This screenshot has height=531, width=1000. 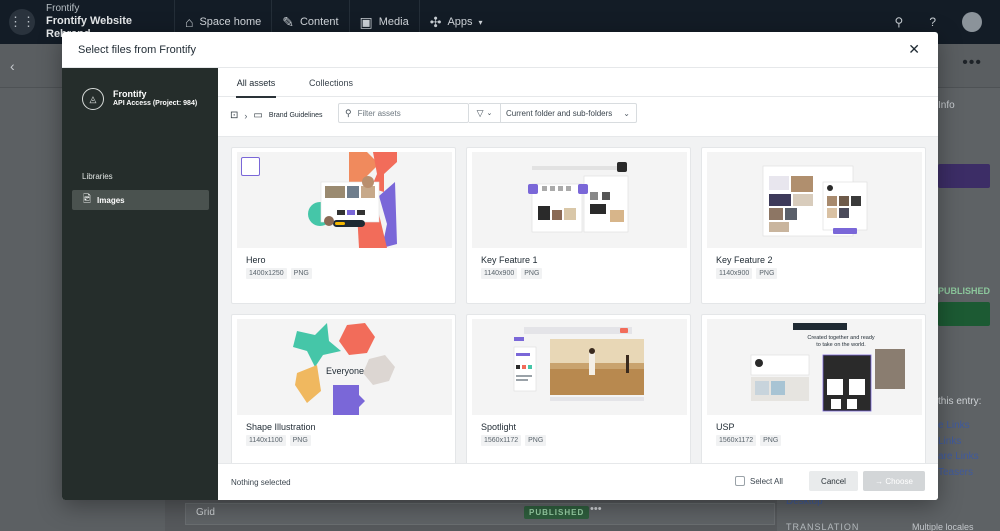 I want to click on tab-collections: Collections, so click(x=331, y=82).